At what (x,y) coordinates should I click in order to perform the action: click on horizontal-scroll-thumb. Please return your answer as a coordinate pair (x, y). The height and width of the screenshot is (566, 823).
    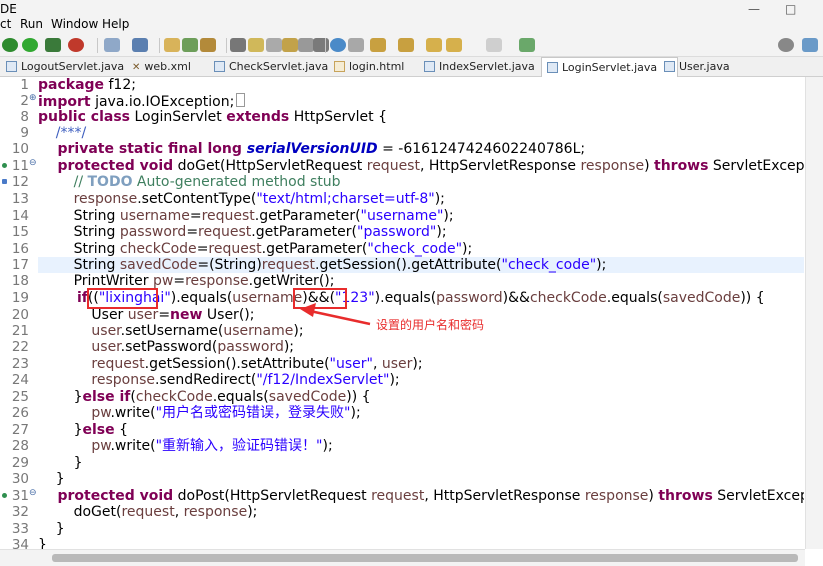
    Looking at the image, I should click on (425, 558).